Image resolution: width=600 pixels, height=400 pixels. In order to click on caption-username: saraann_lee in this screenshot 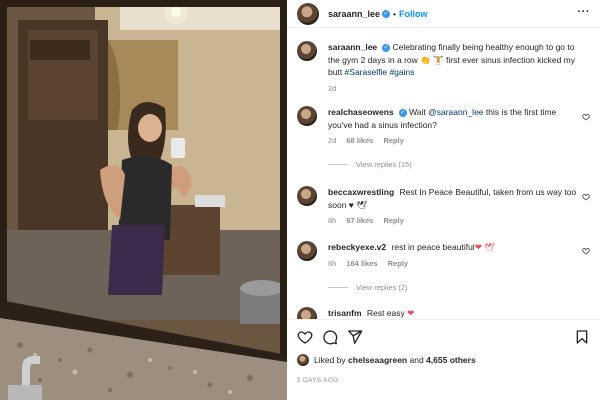, I will do `click(352, 47)`.